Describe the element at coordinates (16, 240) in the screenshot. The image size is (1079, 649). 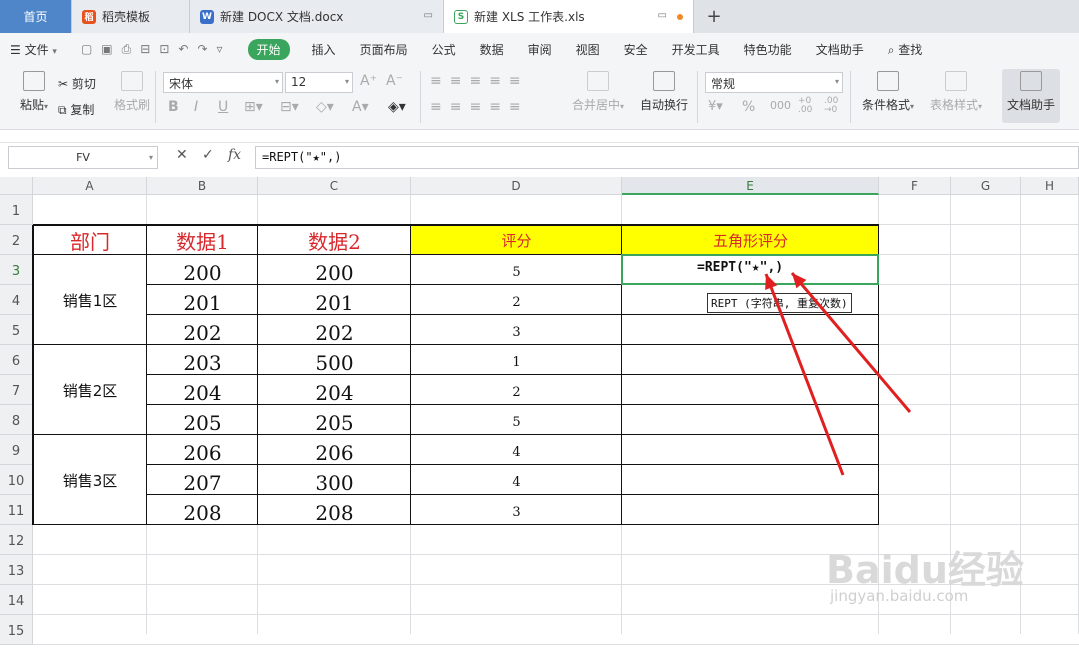
I see `row-header-2: 2` at that location.